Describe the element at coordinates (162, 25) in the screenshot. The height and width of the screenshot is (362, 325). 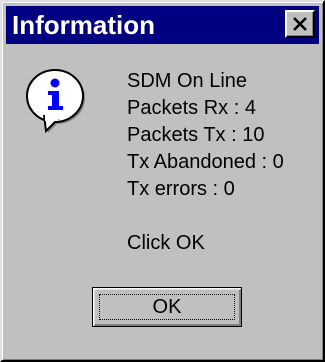
I see `title-bar: Information` at that location.